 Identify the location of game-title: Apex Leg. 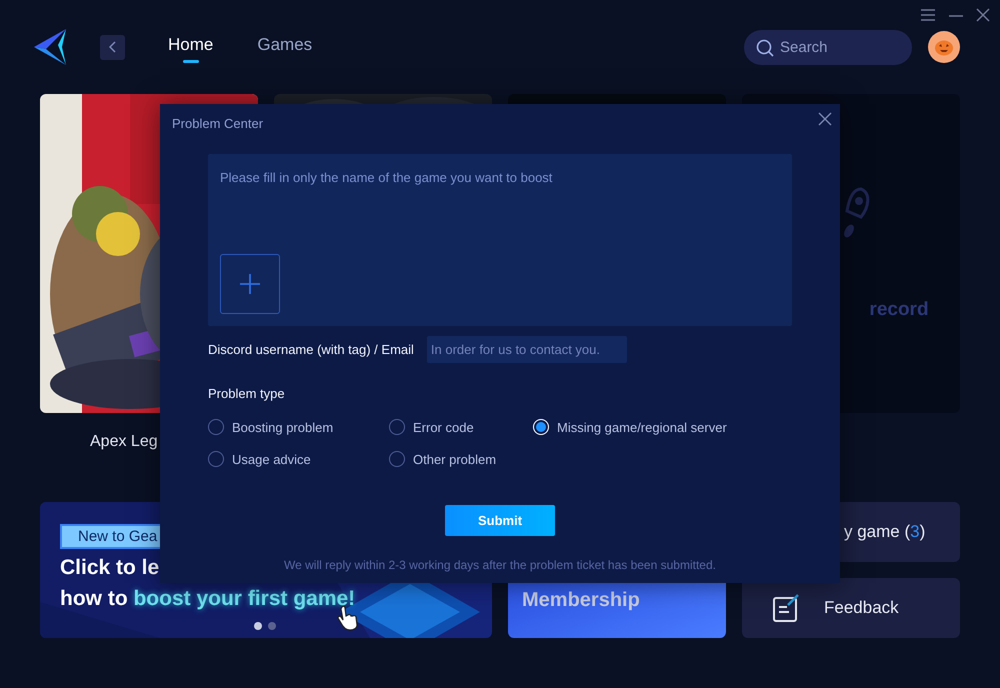
(124, 442).